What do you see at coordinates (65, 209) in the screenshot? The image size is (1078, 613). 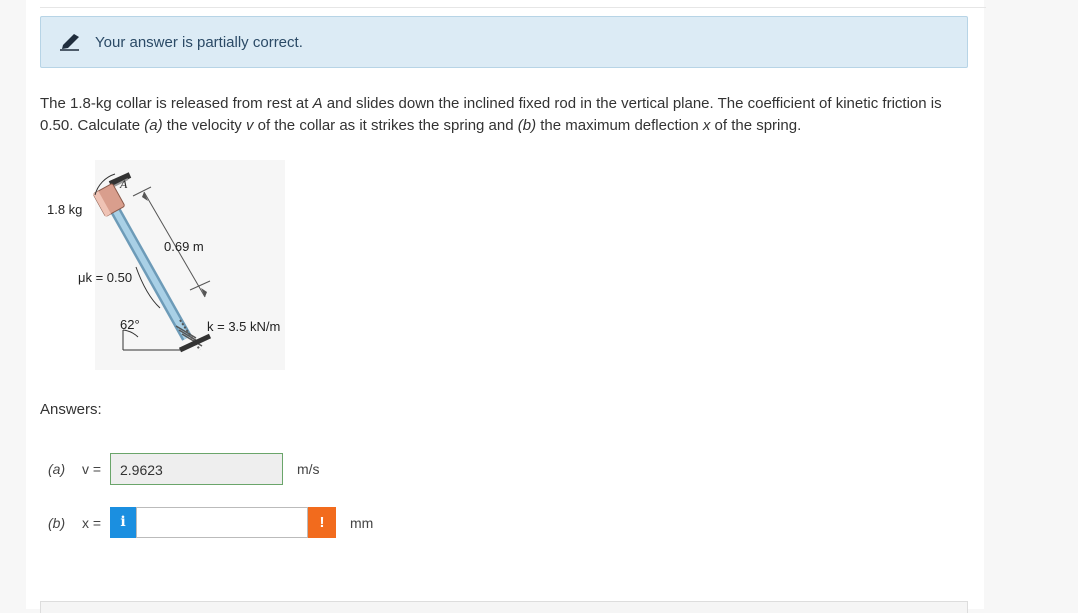 I see `mass-label: 1.8 kg` at bounding box center [65, 209].